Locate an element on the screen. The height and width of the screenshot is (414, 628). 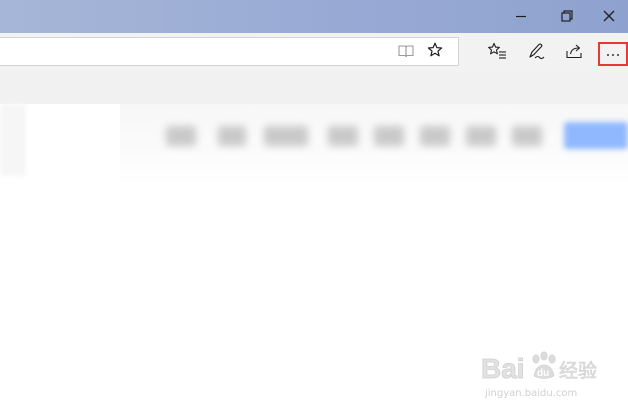
share-icon is located at coordinates (574, 53).